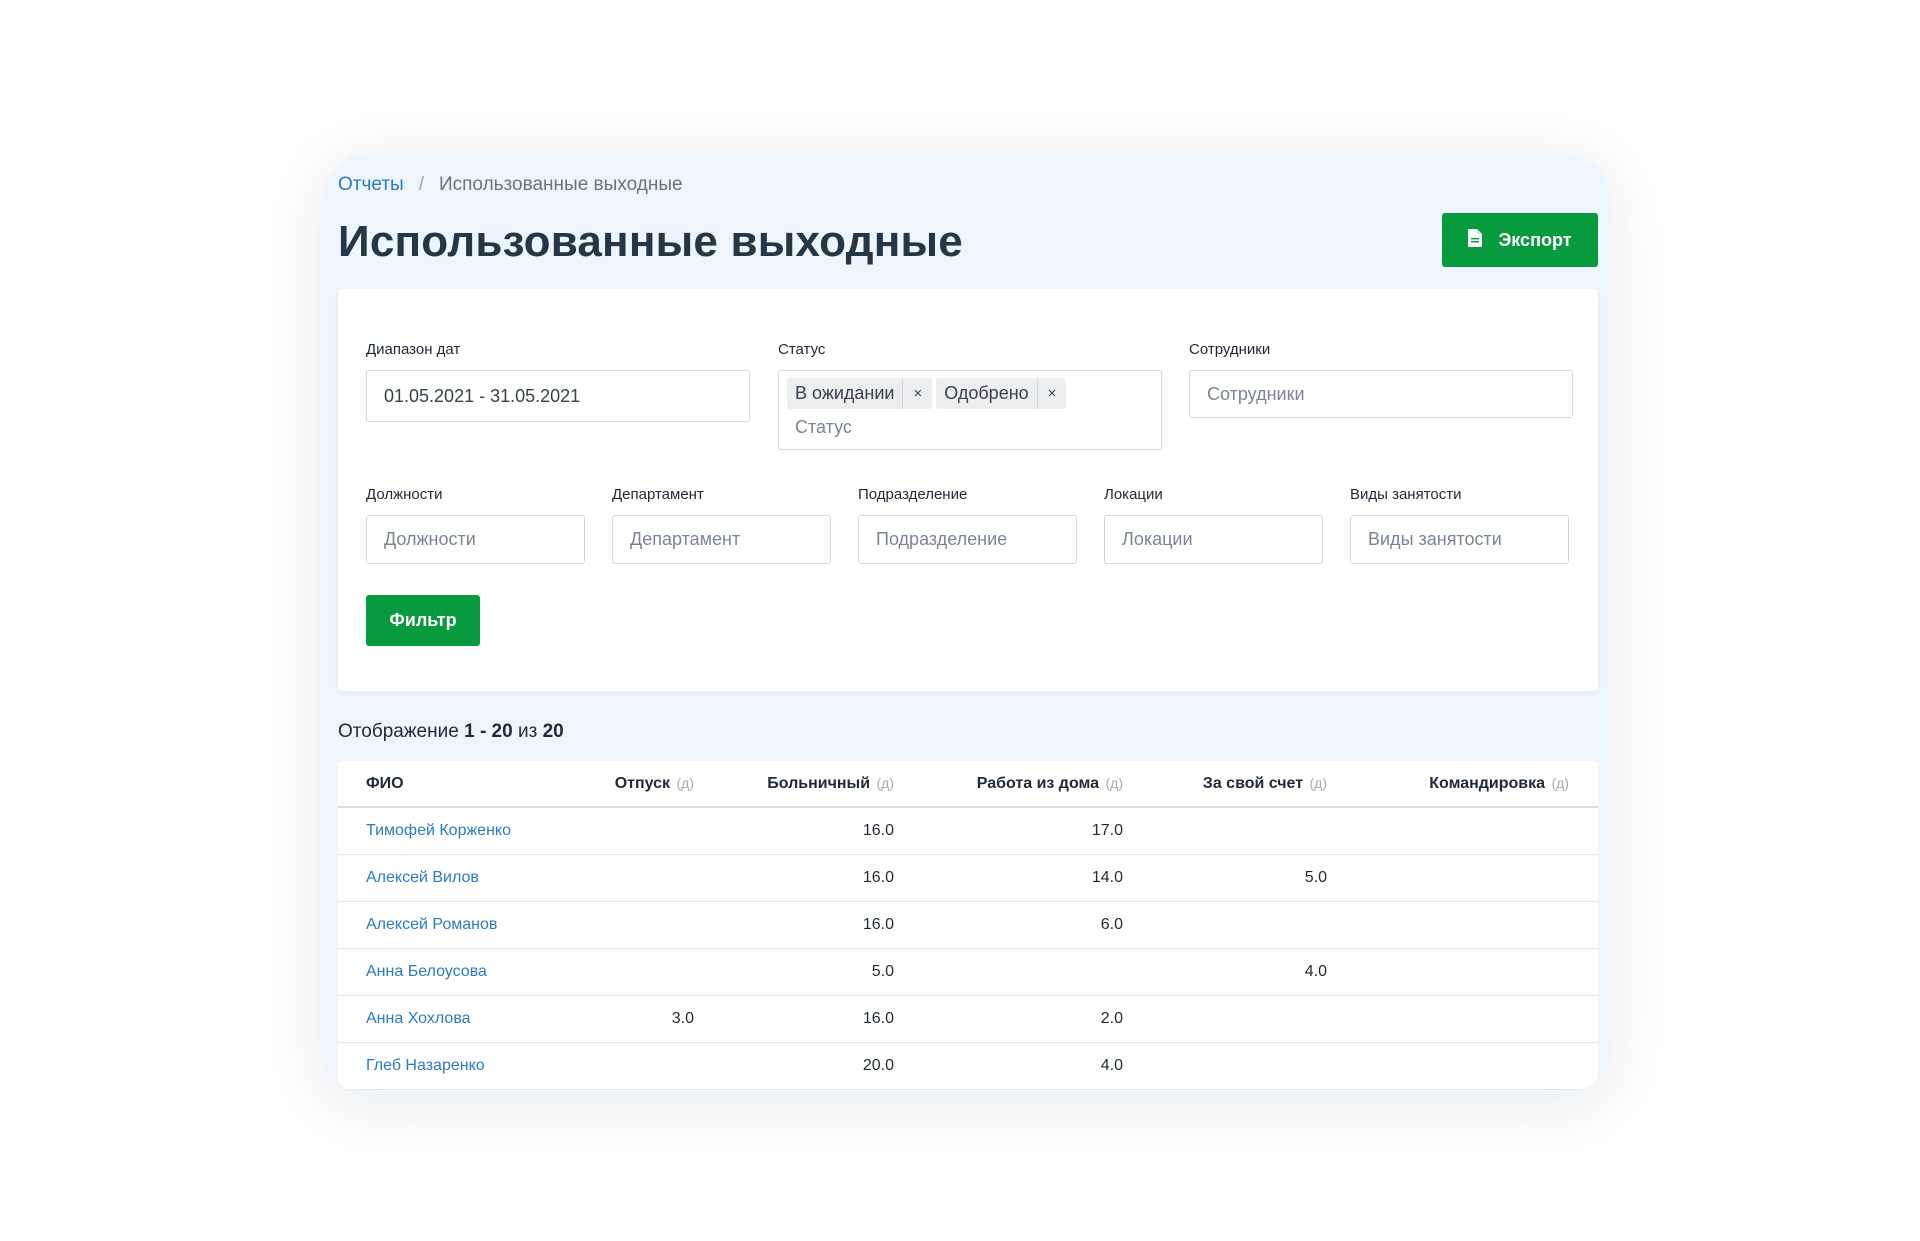 Image resolution: width=1920 pixels, height=1241 pixels. I want to click on export-button-label: Экспорт, so click(1535, 239).